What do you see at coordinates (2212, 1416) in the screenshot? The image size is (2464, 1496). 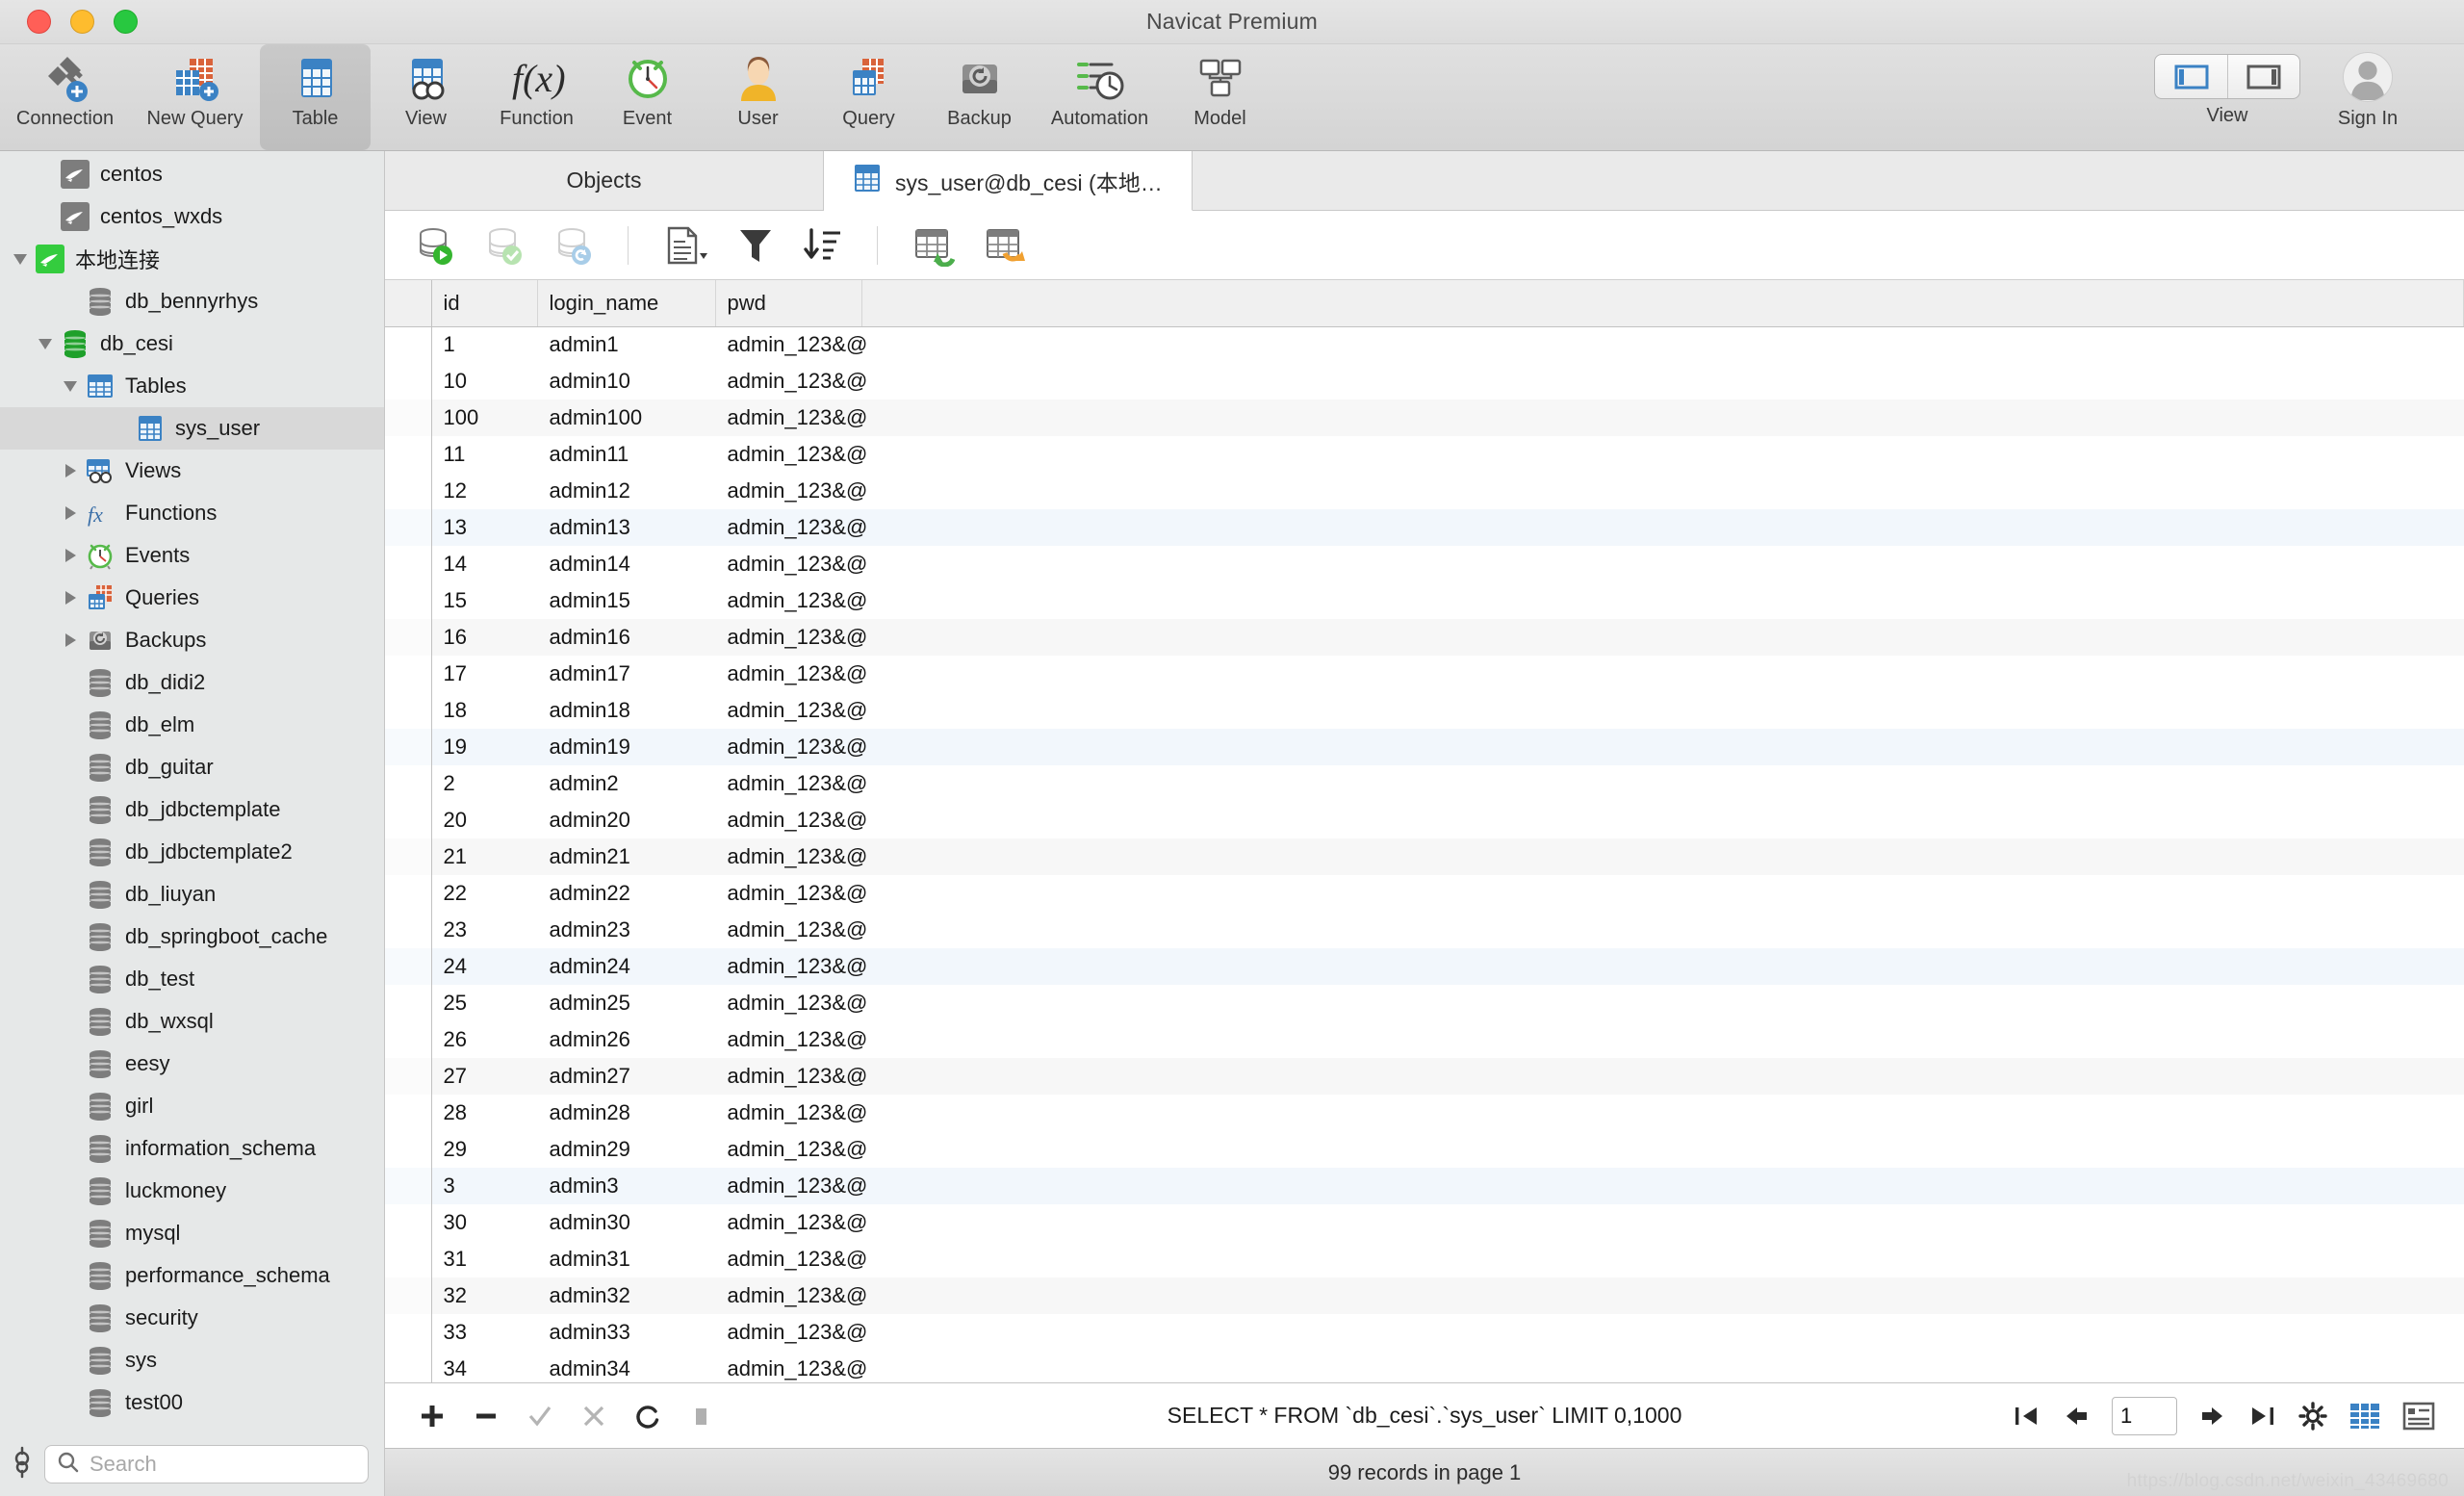 I see `next-page-icon` at bounding box center [2212, 1416].